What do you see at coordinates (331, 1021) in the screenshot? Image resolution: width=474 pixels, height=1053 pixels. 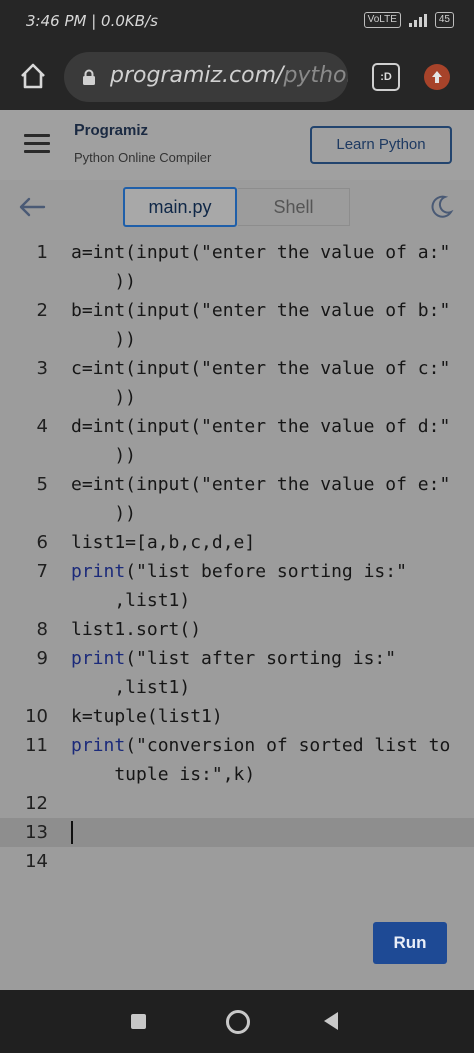 I see `back-triangle-icon` at bounding box center [331, 1021].